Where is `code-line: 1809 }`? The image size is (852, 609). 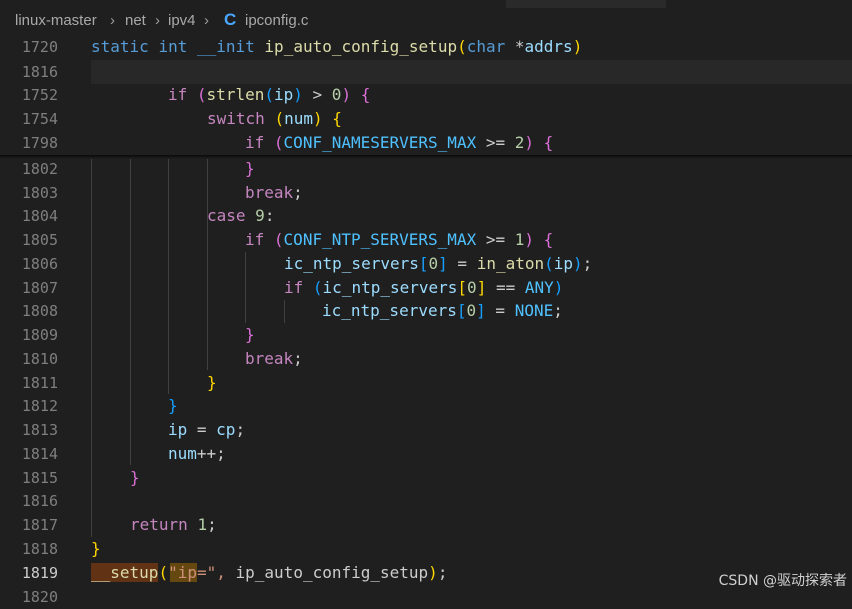 code-line: 1809 } is located at coordinates (426, 335).